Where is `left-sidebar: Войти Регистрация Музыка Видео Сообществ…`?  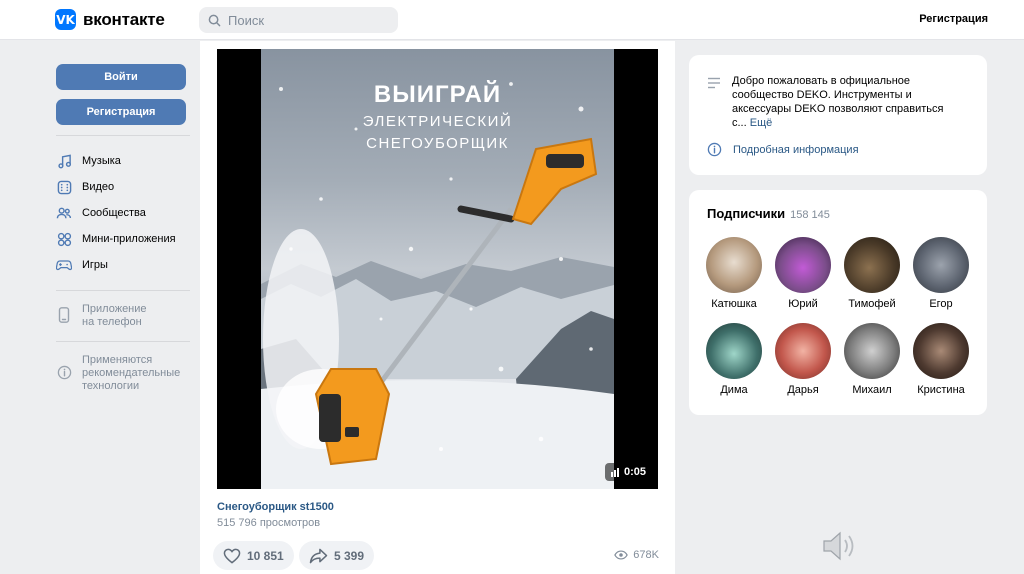
left-sidebar: Войти Регистрация Музыка Видео Сообществ… is located at coordinates (123, 228).